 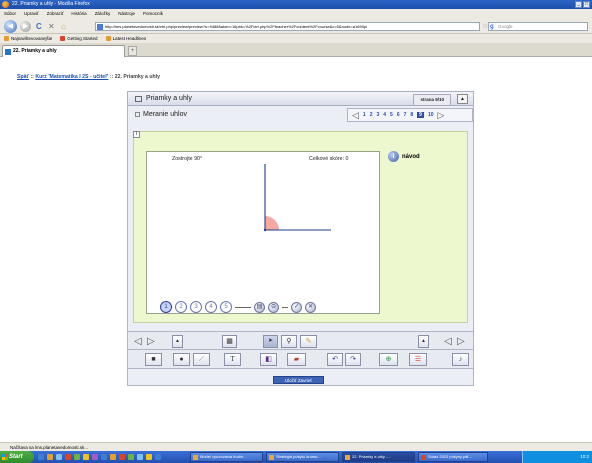 What do you see at coordinates (39, 26) in the screenshot?
I see `reload-icon: C` at bounding box center [39, 26].